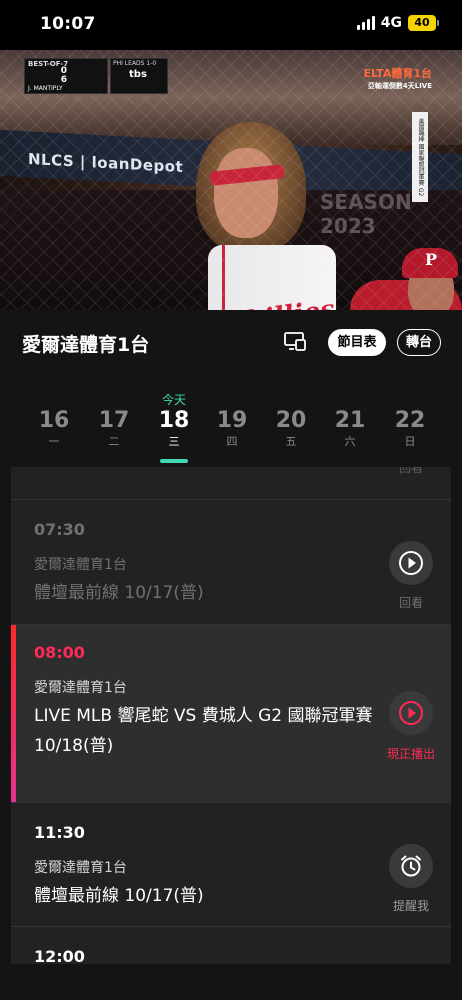 Image resolution: width=462 pixels, height=1000 pixels. I want to click on date-tab-18: 18 三, so click(174, 428).